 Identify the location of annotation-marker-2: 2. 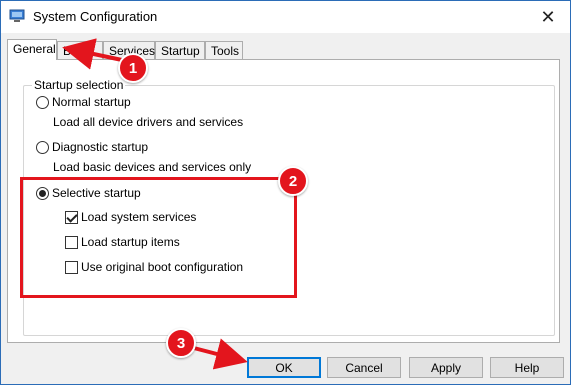
(293, 181).